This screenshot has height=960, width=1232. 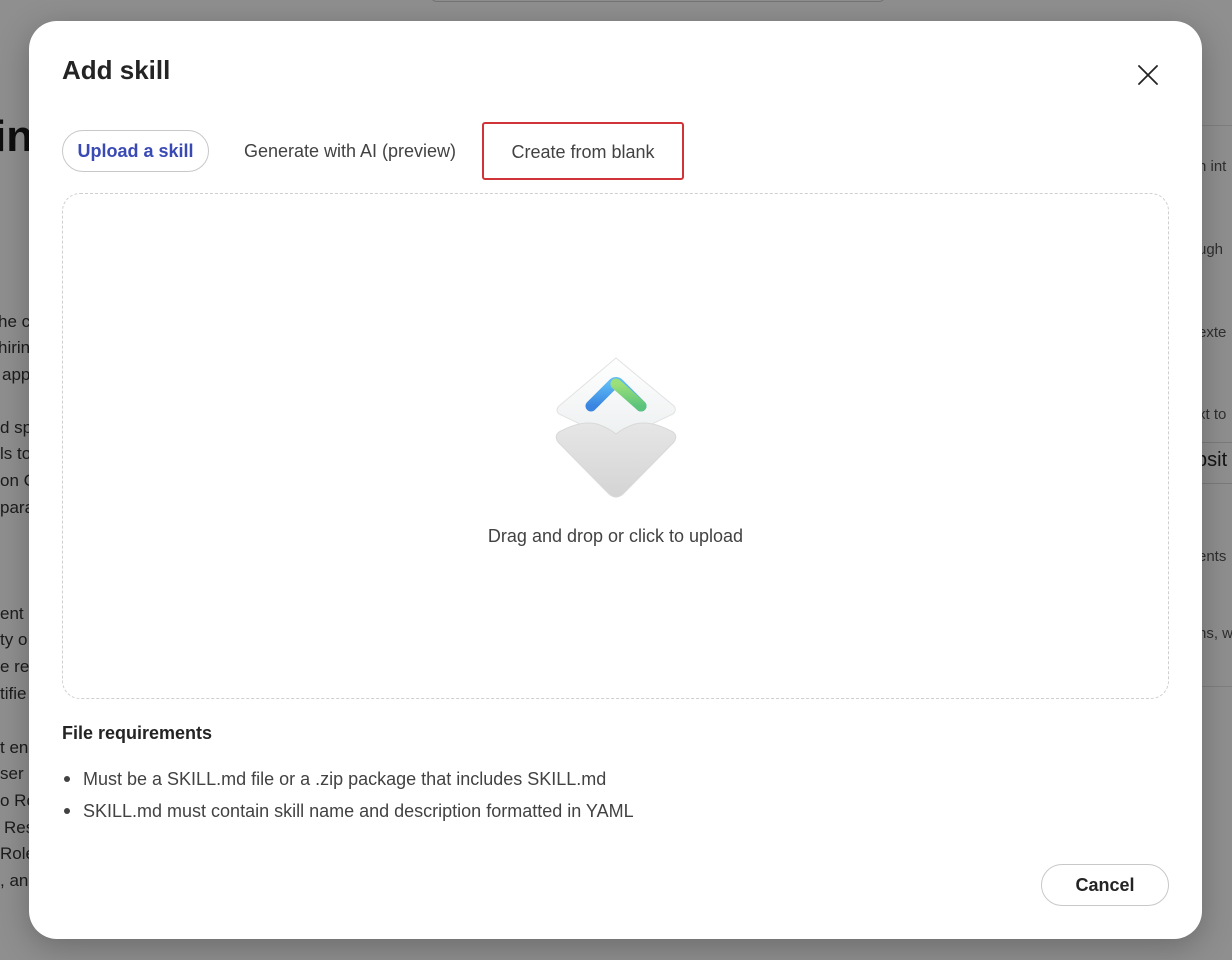 What do you see at coordinates (1105, 885) in the screenshot?
I see `cancel-button: Cancel` at bounding box center [1105, 885].